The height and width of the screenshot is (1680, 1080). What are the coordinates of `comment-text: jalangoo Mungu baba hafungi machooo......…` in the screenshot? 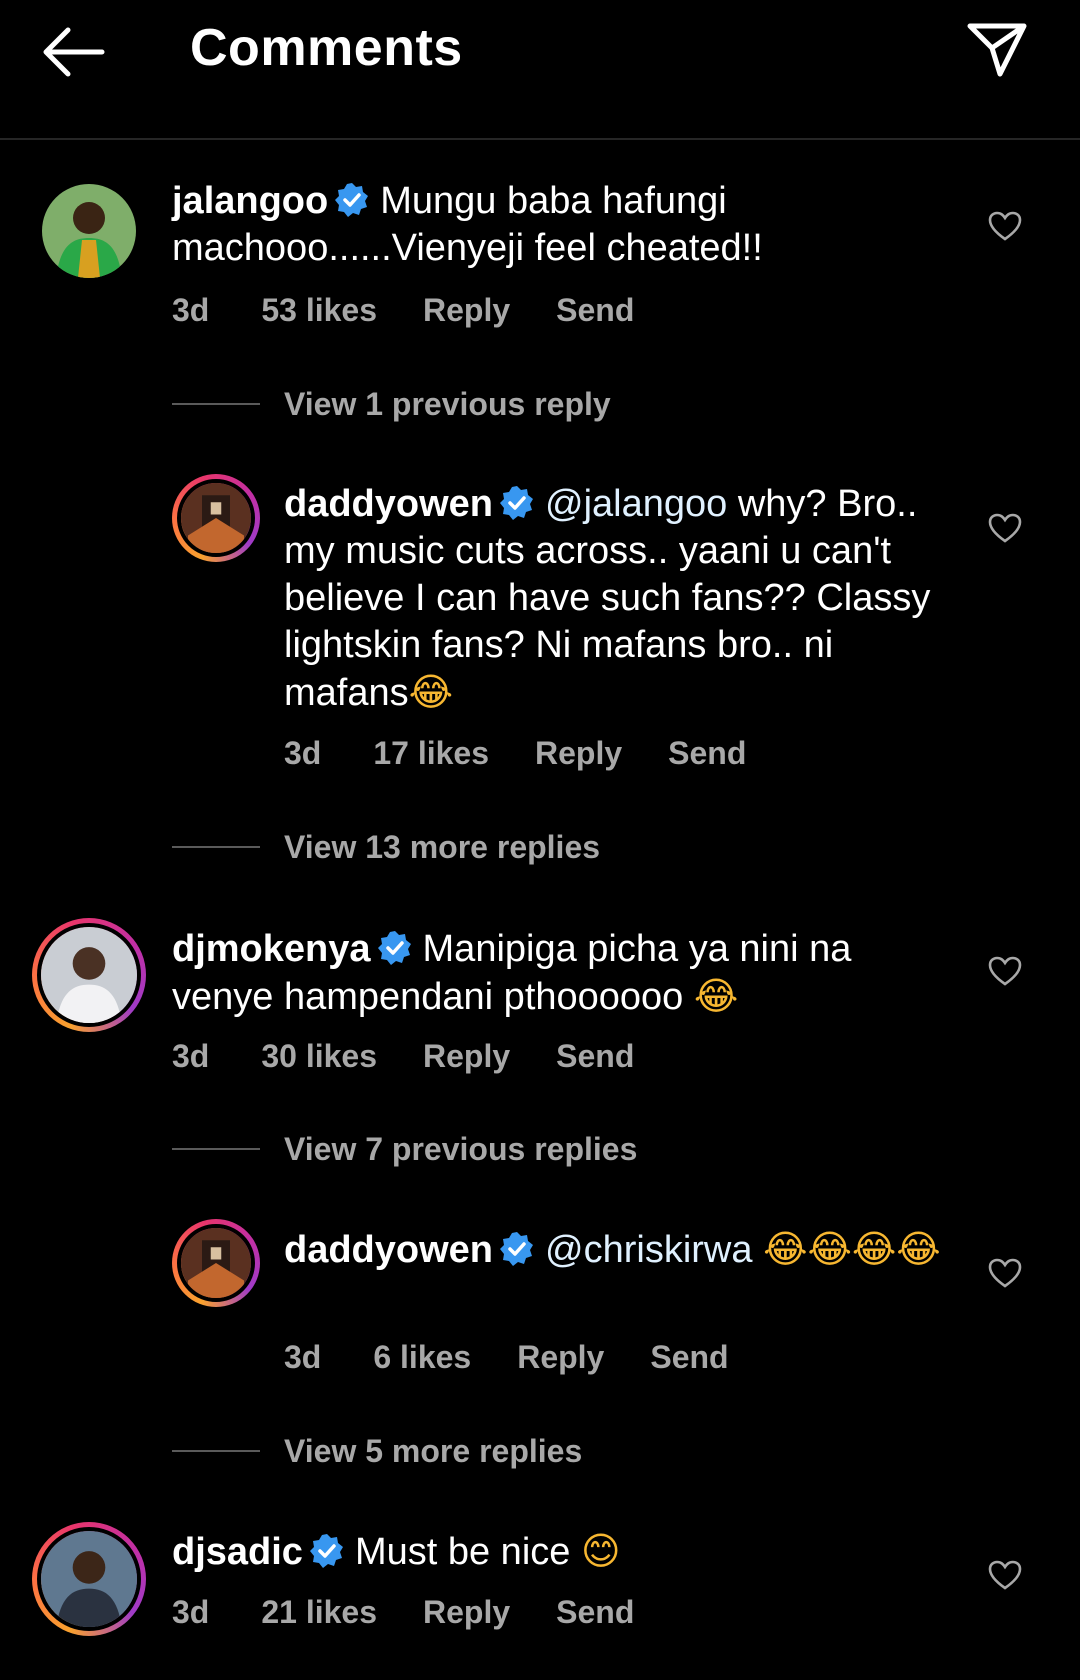 It's located at (547, 225).